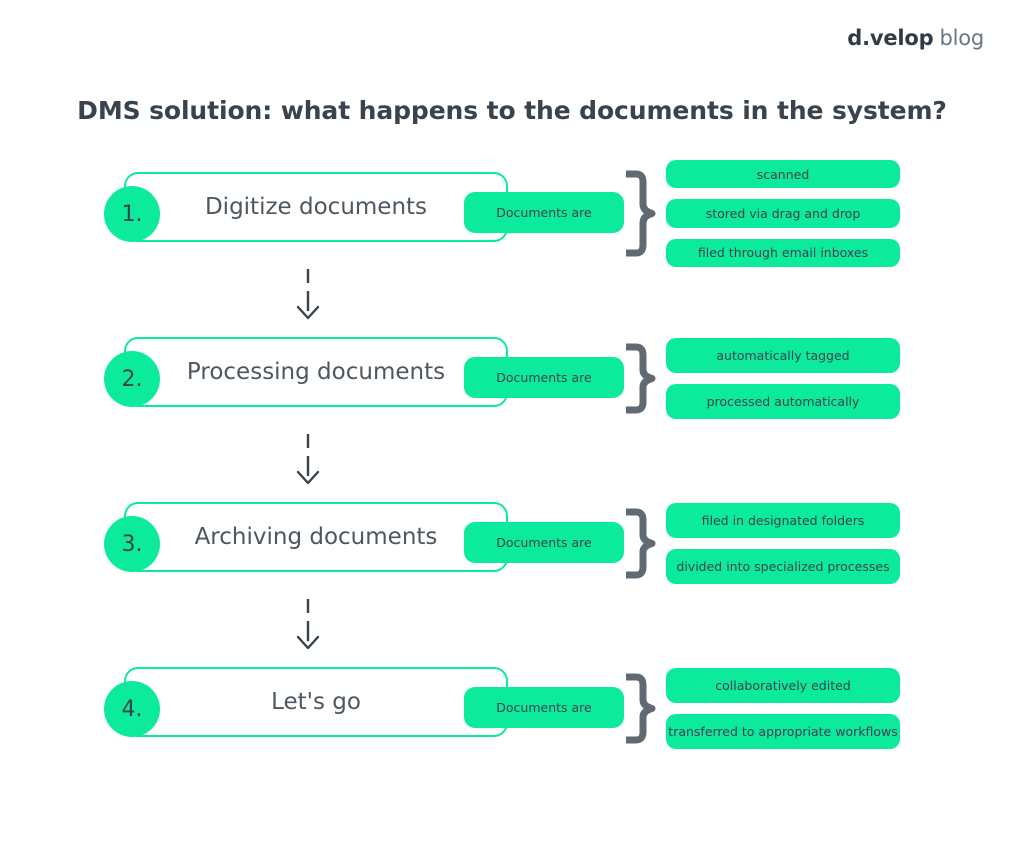 Image resolution: width=1024 pixels, height=858 pixels. Describe the element at coordinates (316, 207) in the screenshot. I see `step-1-title: Digitize documents` at that location.